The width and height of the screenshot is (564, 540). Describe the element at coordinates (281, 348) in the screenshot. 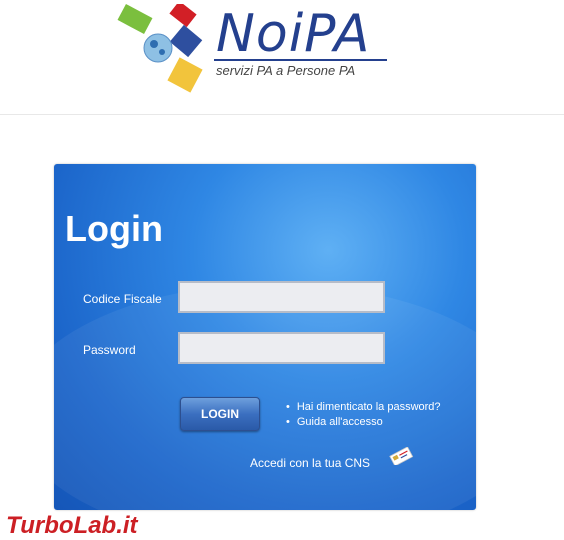

I see `password-input` at that location.